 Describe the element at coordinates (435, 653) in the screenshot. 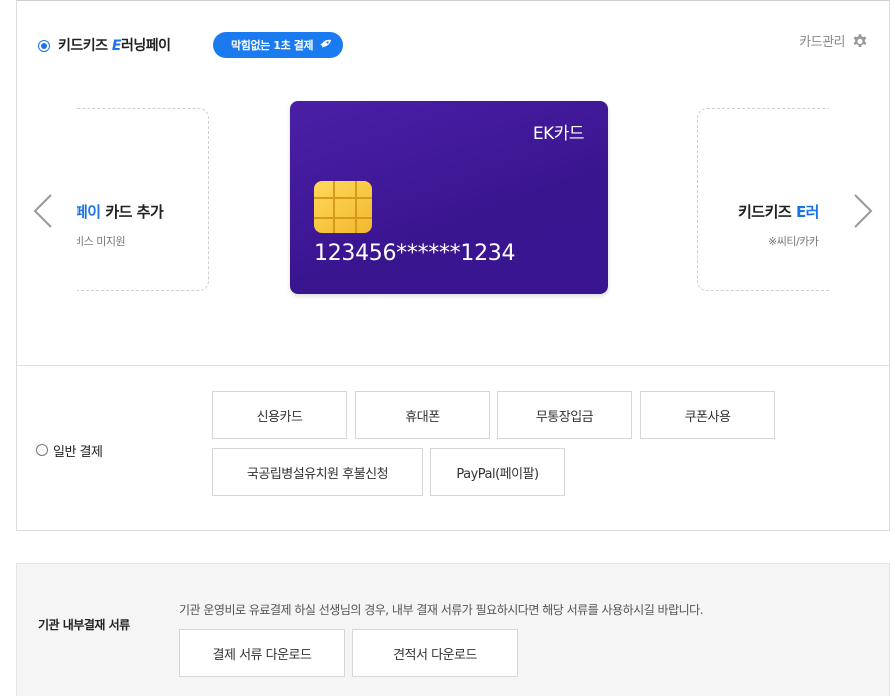

I see `quote-download-button: 견적서 다운로드` at that location.